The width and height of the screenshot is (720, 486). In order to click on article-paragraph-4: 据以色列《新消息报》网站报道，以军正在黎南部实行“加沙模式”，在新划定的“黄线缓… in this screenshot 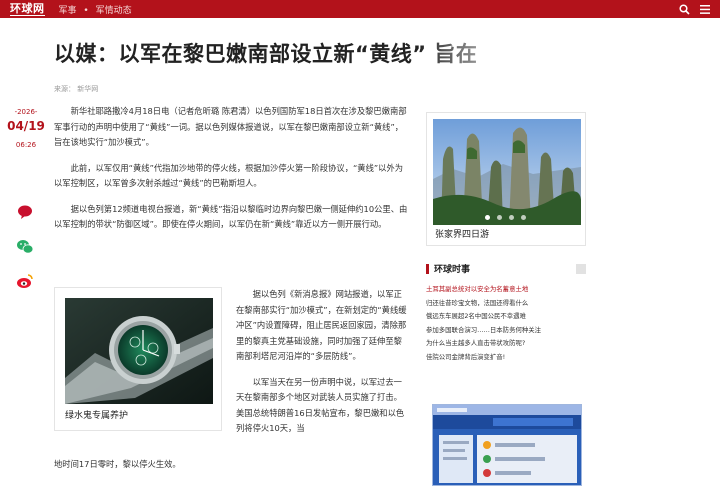, I will do `click(321, 325)`.